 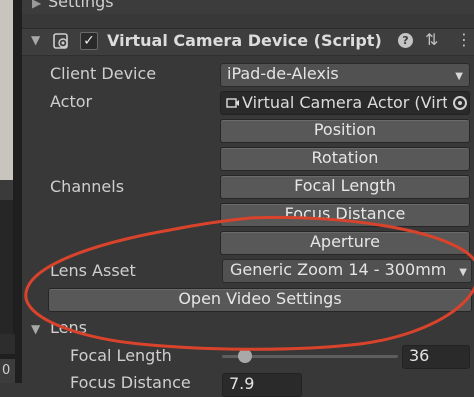 What do you see at coordinates (68, 327) in the screenshot?
I see `lens-foldout-label: Lens` at bounding box center [68, 327].